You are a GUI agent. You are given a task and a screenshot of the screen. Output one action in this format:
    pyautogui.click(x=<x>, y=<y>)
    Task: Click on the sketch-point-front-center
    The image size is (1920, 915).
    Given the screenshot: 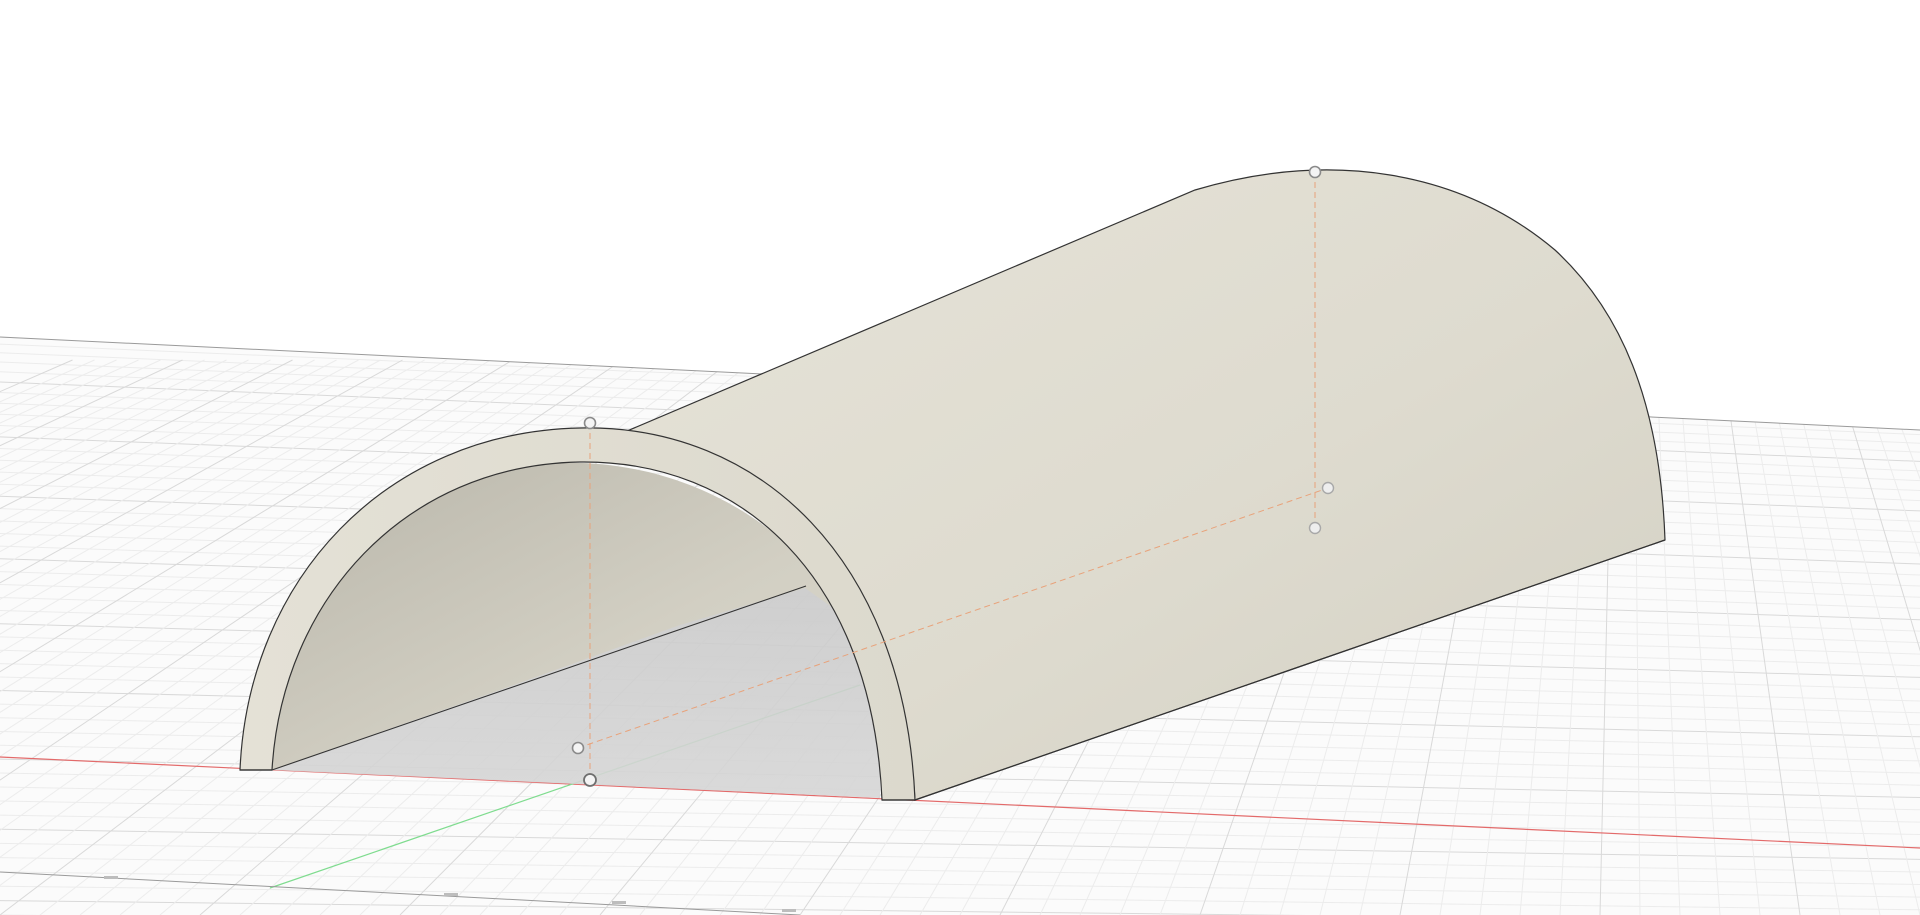 What is the action you would take?
    pyautogui.click(x=578, y=748)
    